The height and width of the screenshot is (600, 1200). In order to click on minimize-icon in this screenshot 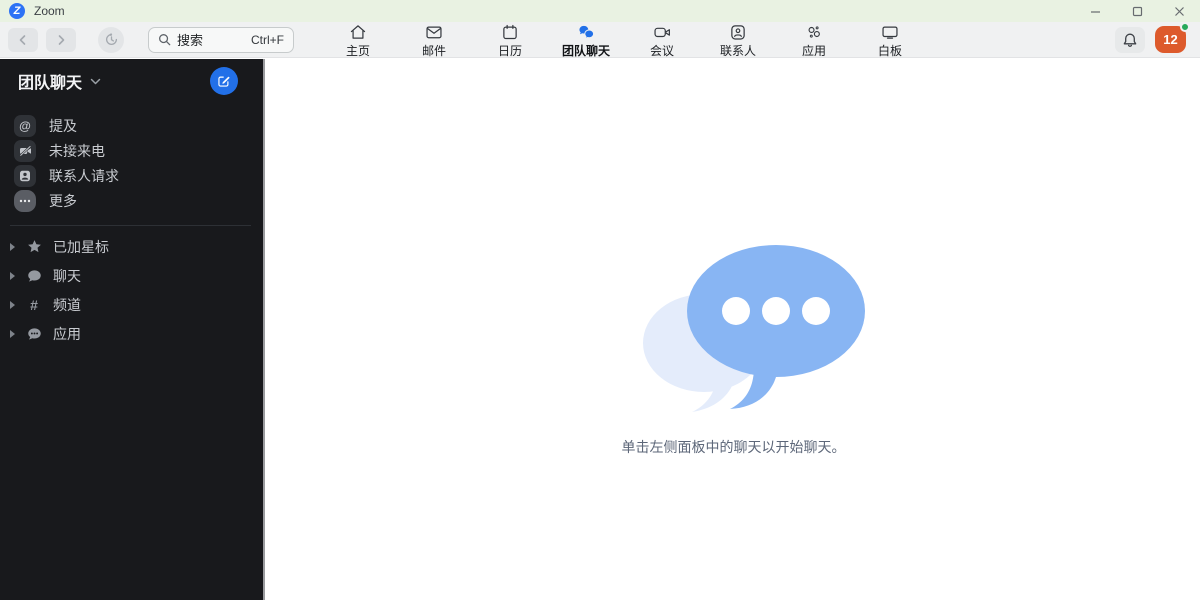, I will do `click(1095, 11)`.